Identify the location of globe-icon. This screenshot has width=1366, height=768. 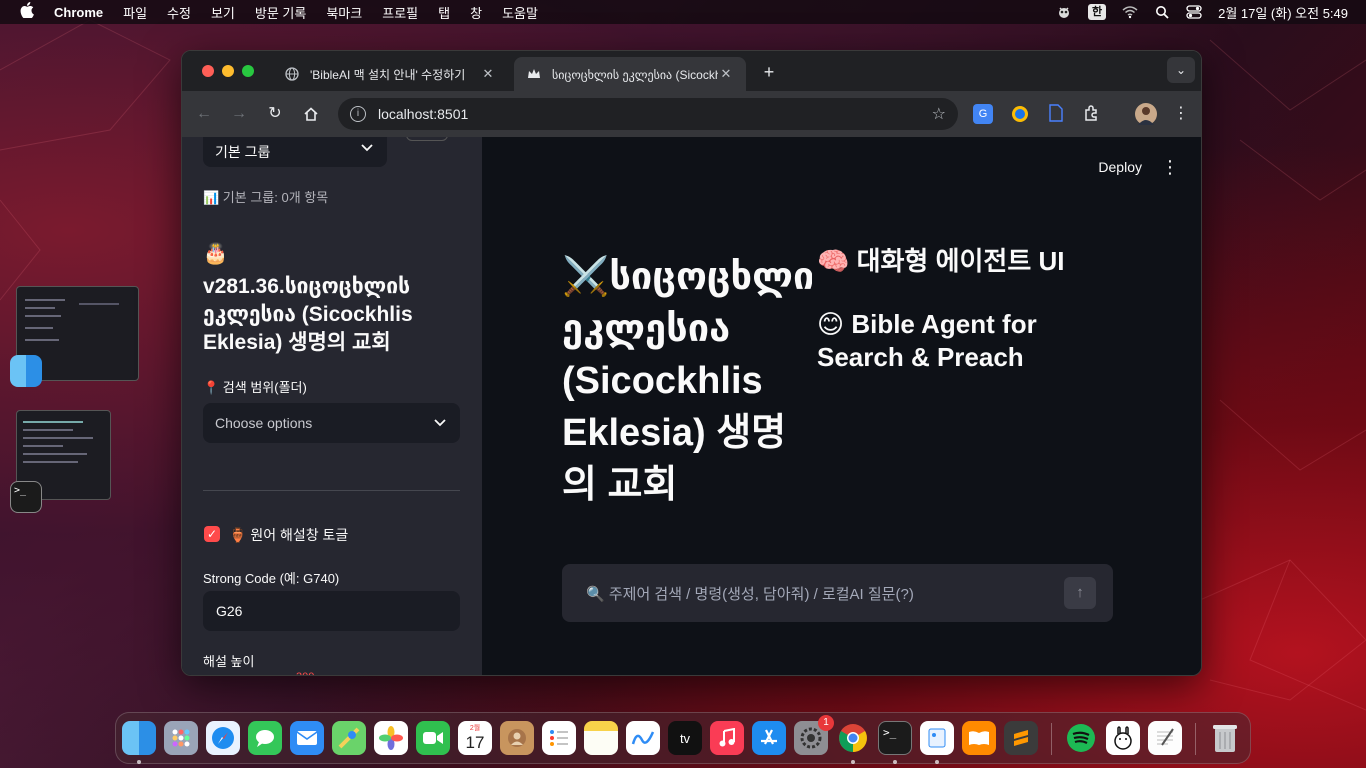
(292, 74).